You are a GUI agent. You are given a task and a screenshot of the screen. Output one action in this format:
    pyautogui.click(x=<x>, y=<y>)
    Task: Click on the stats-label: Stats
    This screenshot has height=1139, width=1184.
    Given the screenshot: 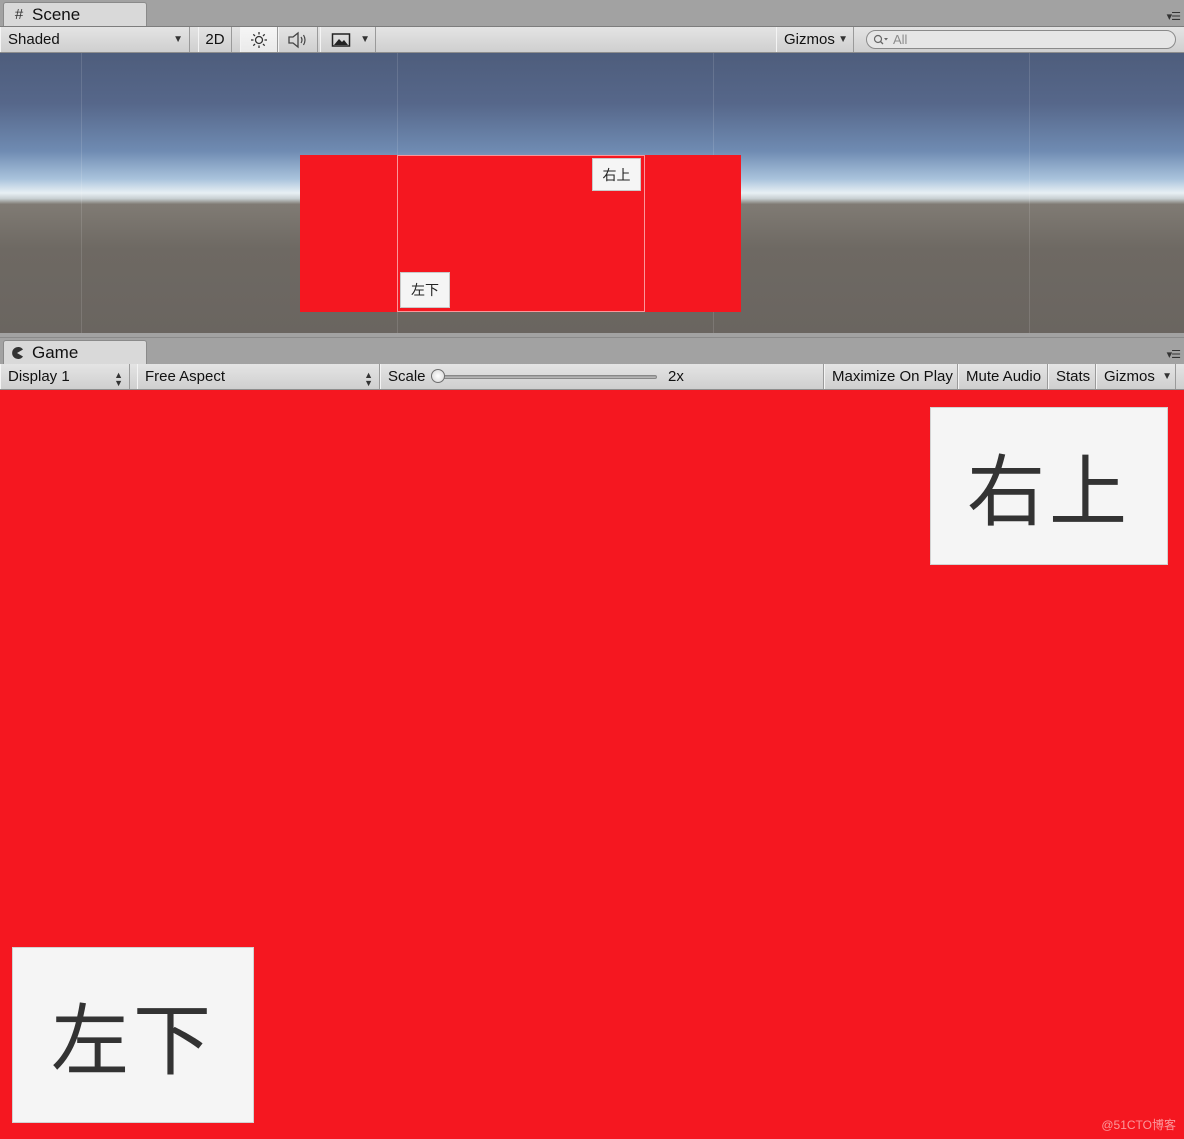 What is the action you would take?
    pyautogui.click(x=1073, y=376)
    